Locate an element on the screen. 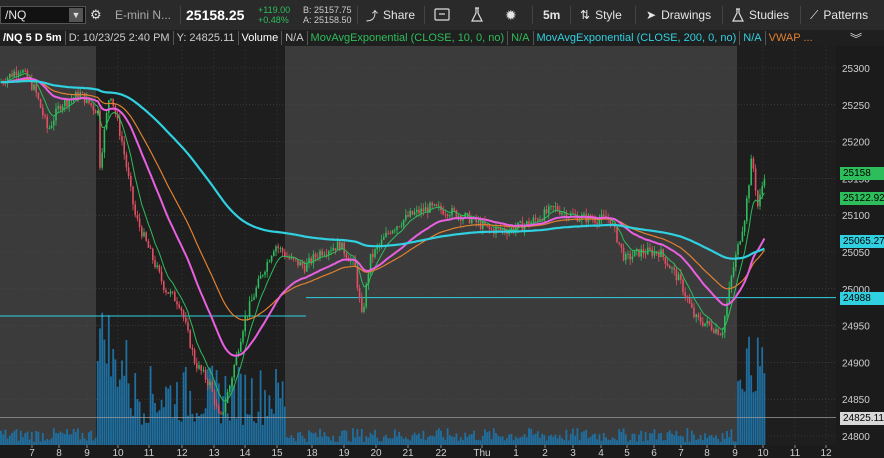 This screenshot has width=884, height=458. ema10-study-label: MovAvgExponential (CLOSE, 10, 0, no) is located at coordinates (408, 38).